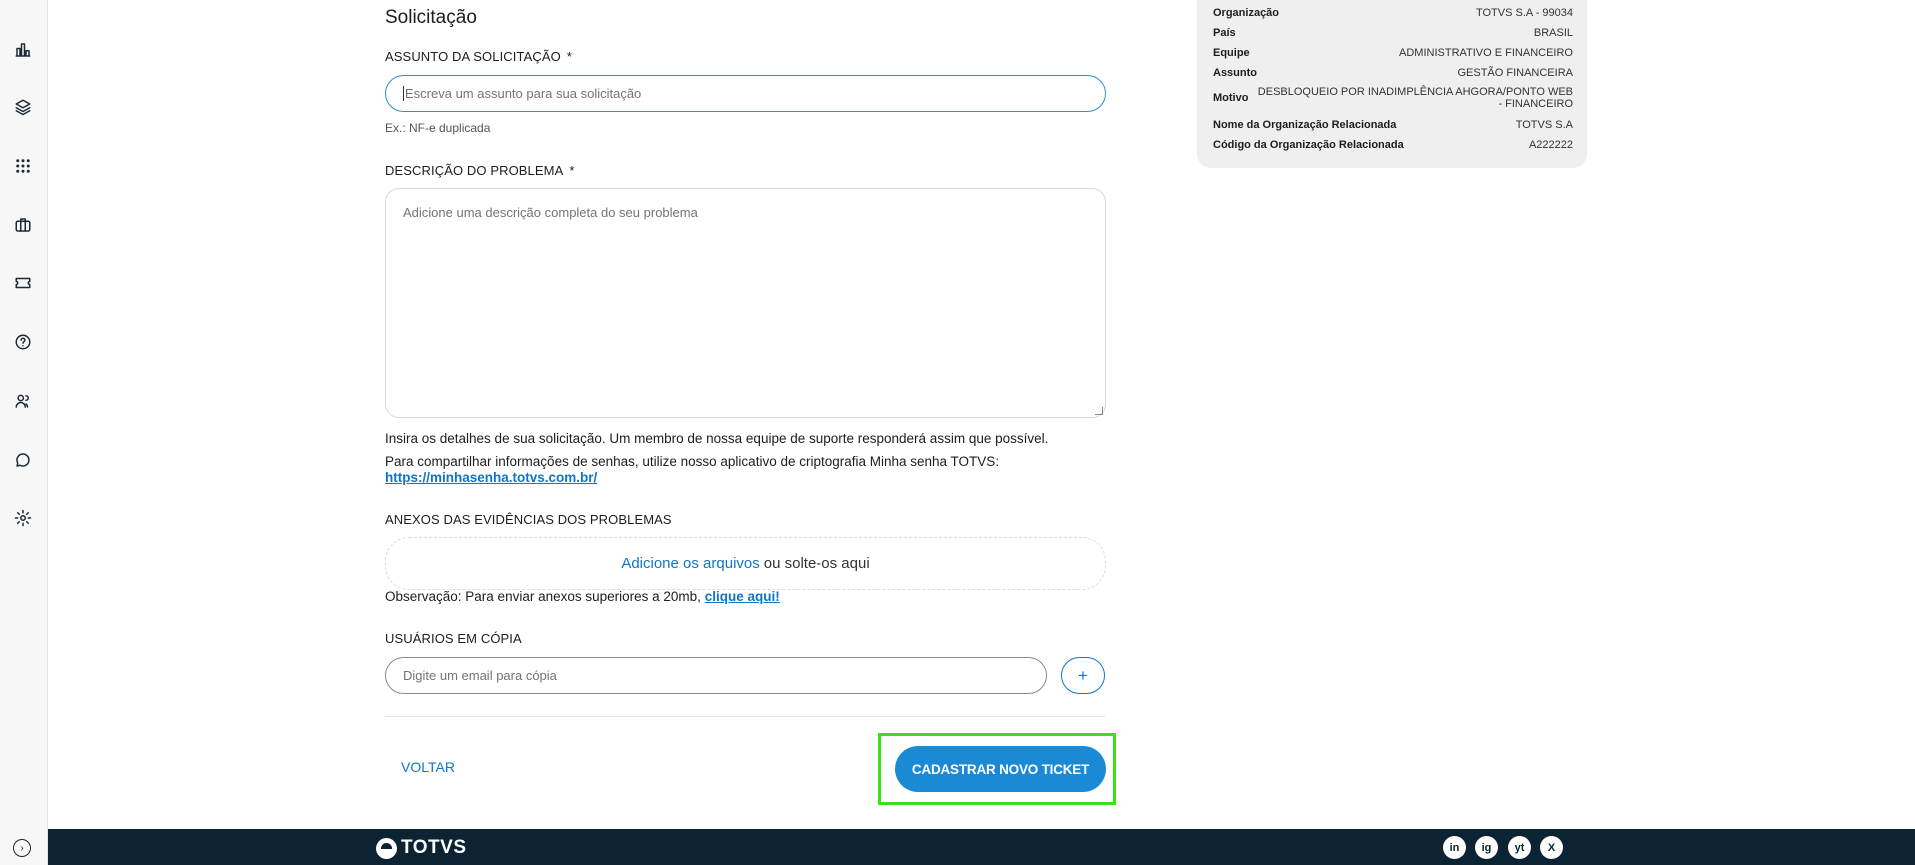  What do you see at coordinates (453, 638) in the screenshot?
I see `cc-label: USUÁRIOS EM CÓPIA` at bounding box center [453, 638].